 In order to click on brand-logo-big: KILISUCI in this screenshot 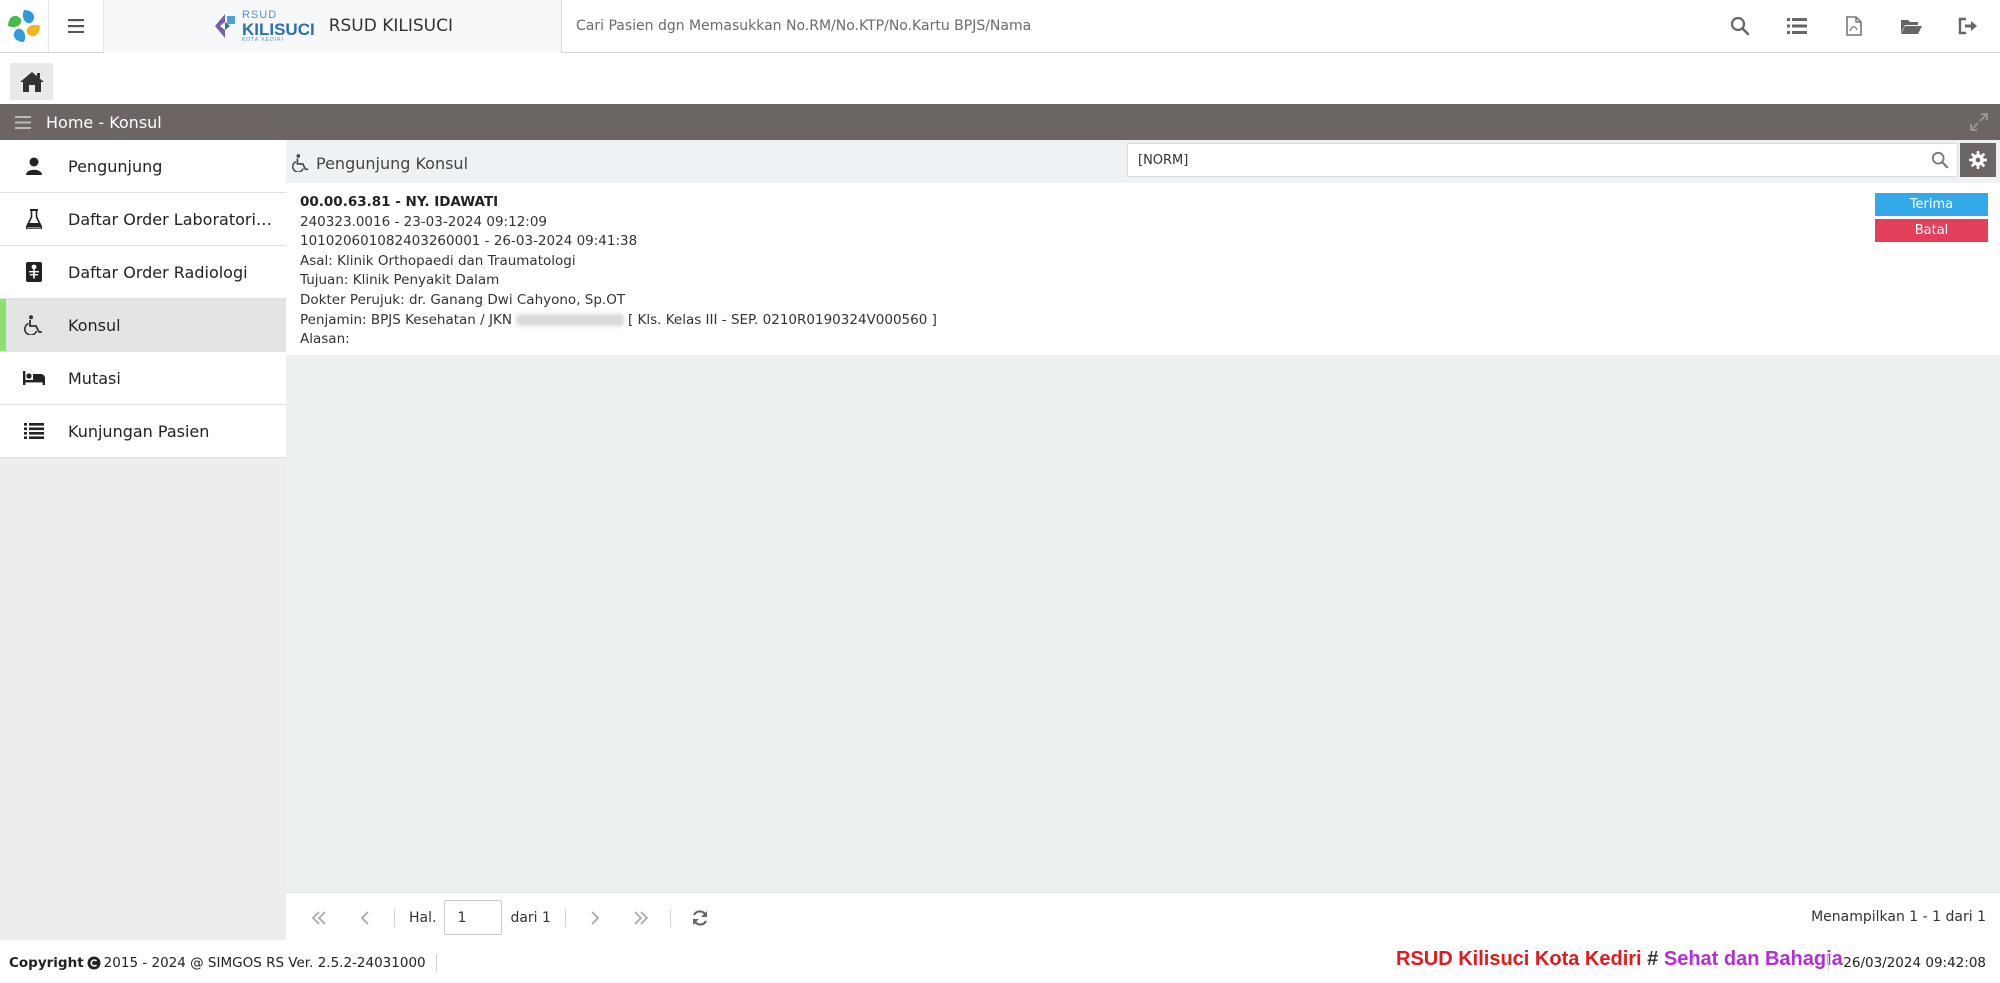, I will do `click(278, 29)`.